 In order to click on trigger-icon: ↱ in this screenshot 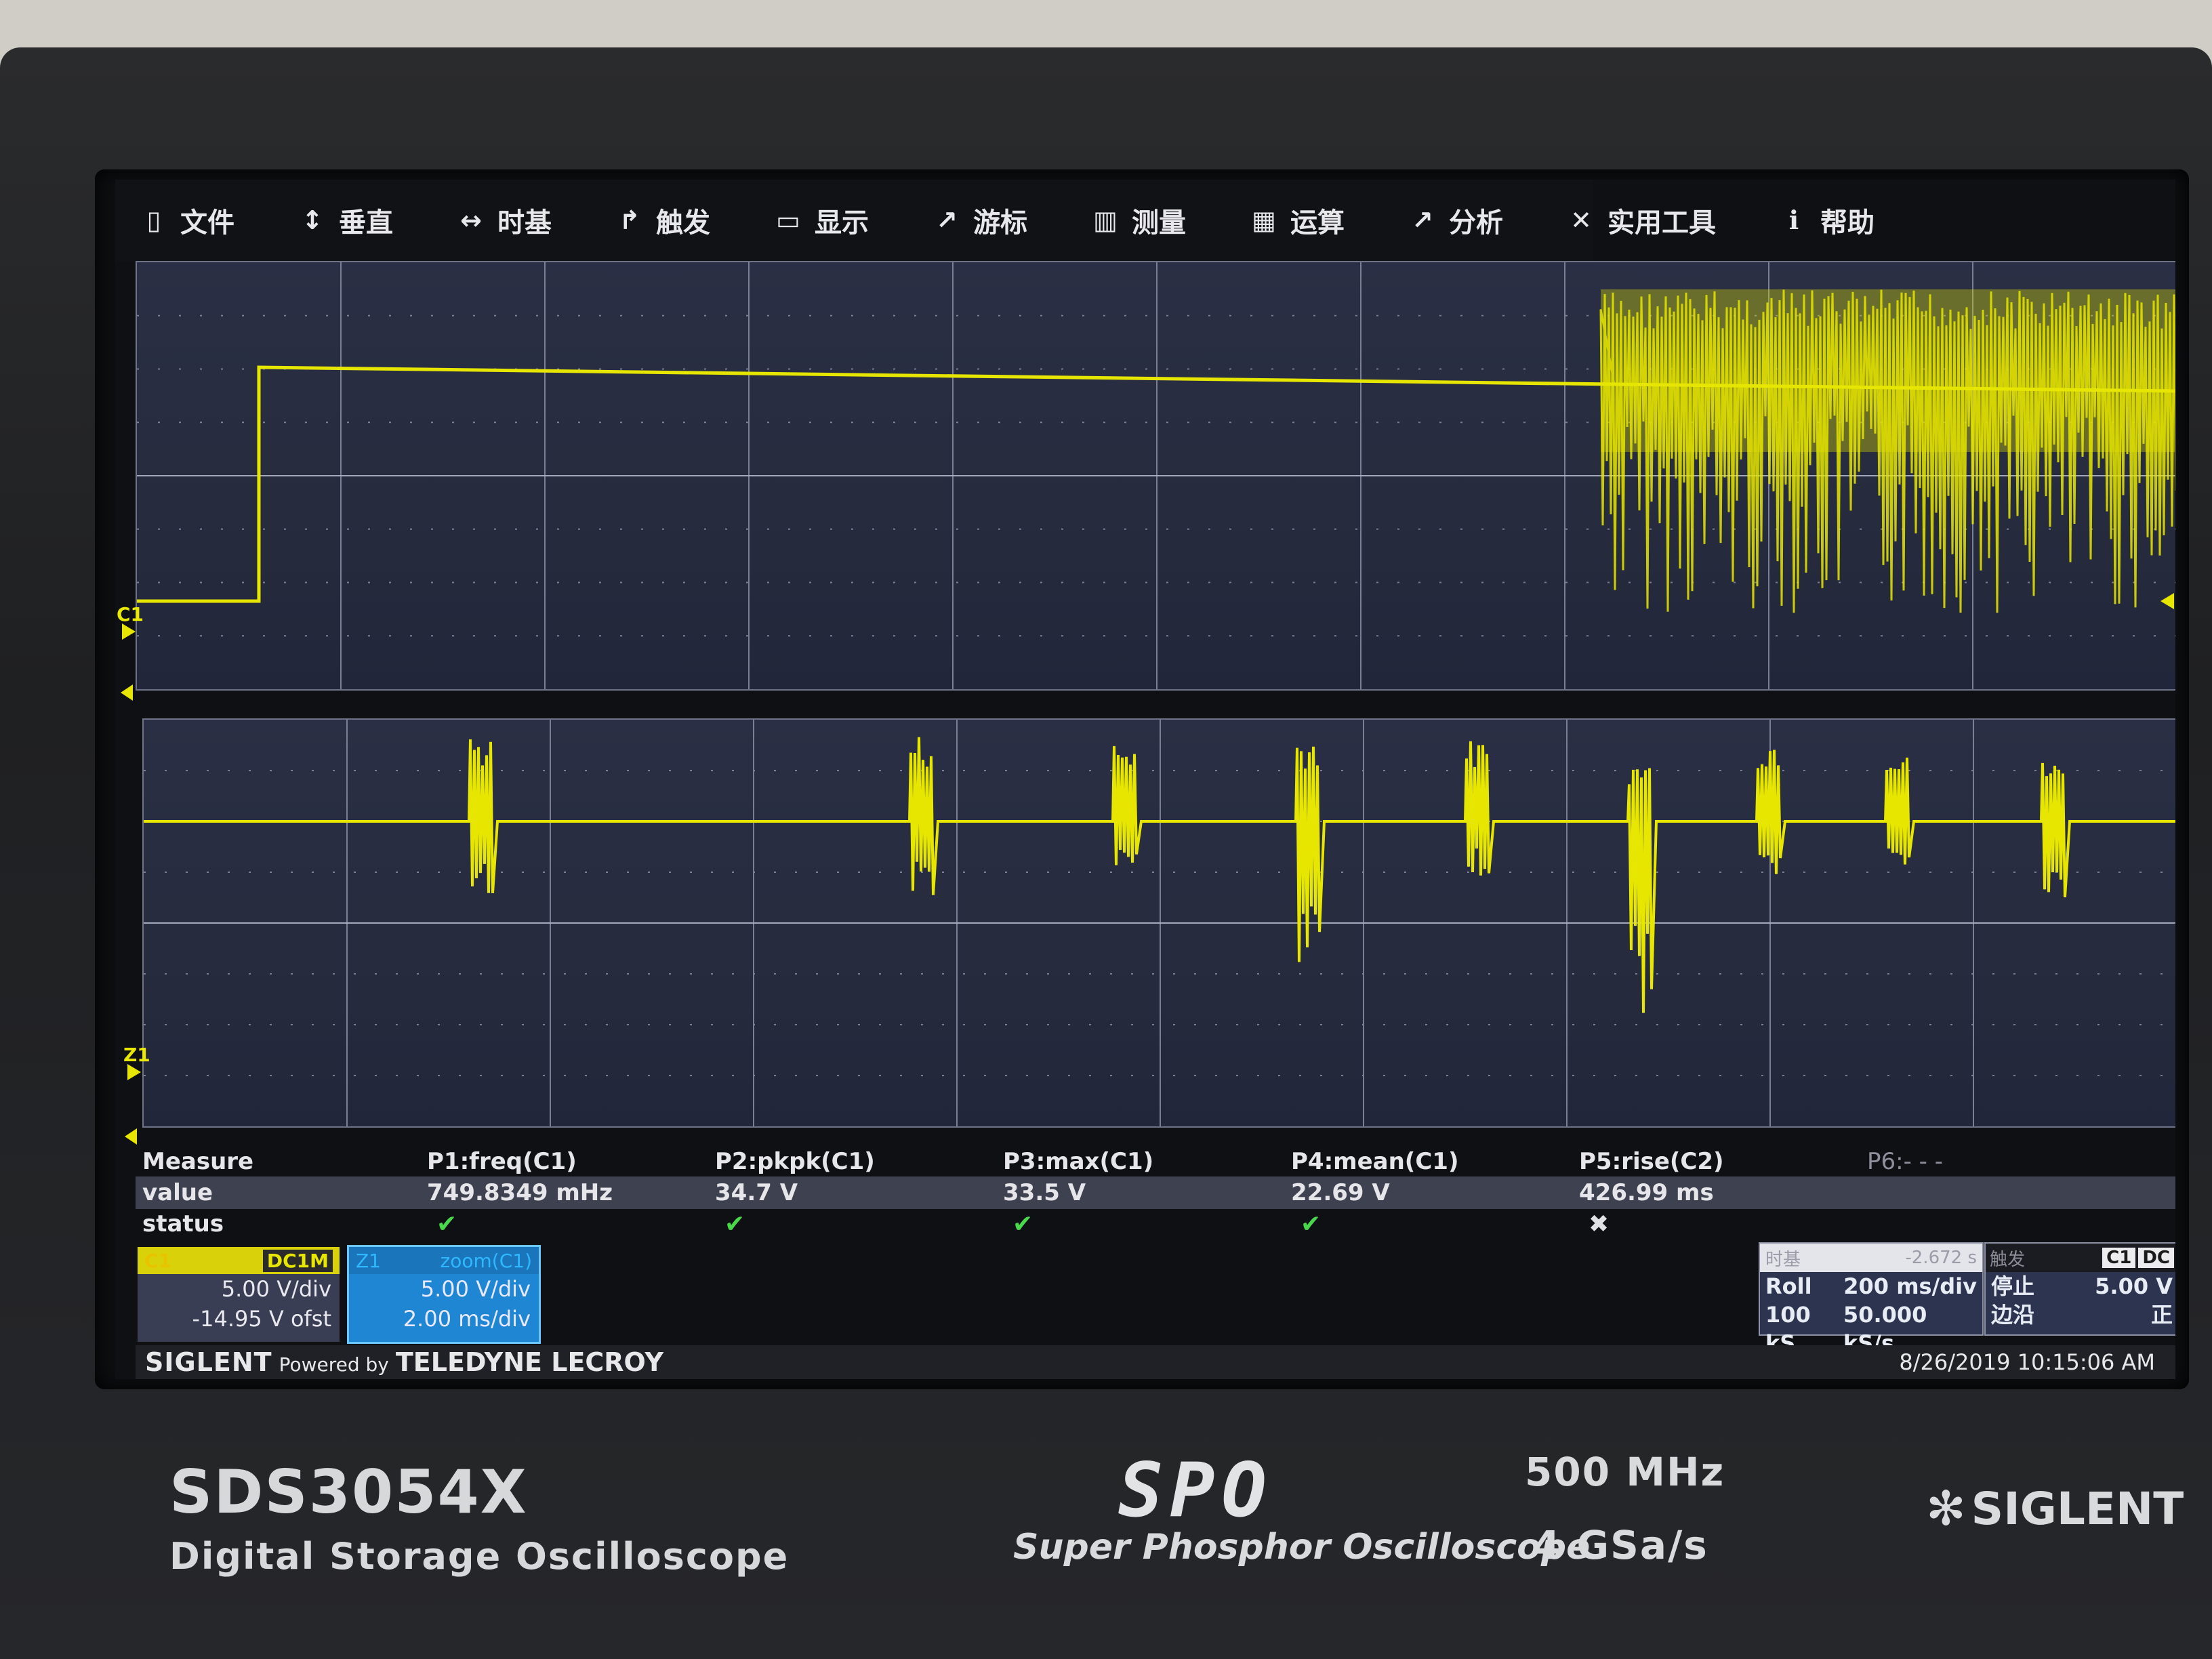, I will do `click(629, 220)`.